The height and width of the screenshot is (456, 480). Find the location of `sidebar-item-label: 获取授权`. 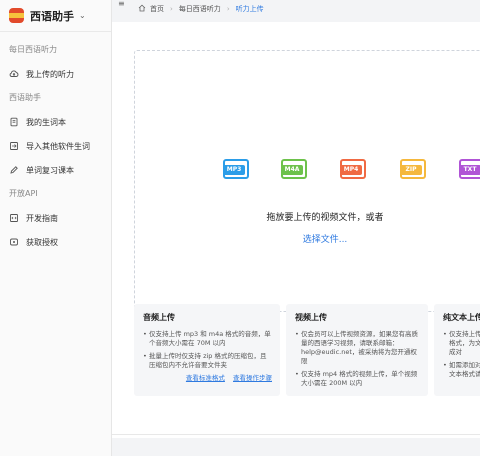

sidebar-item-label: 获取授权 is located at coordinates (42, 242).